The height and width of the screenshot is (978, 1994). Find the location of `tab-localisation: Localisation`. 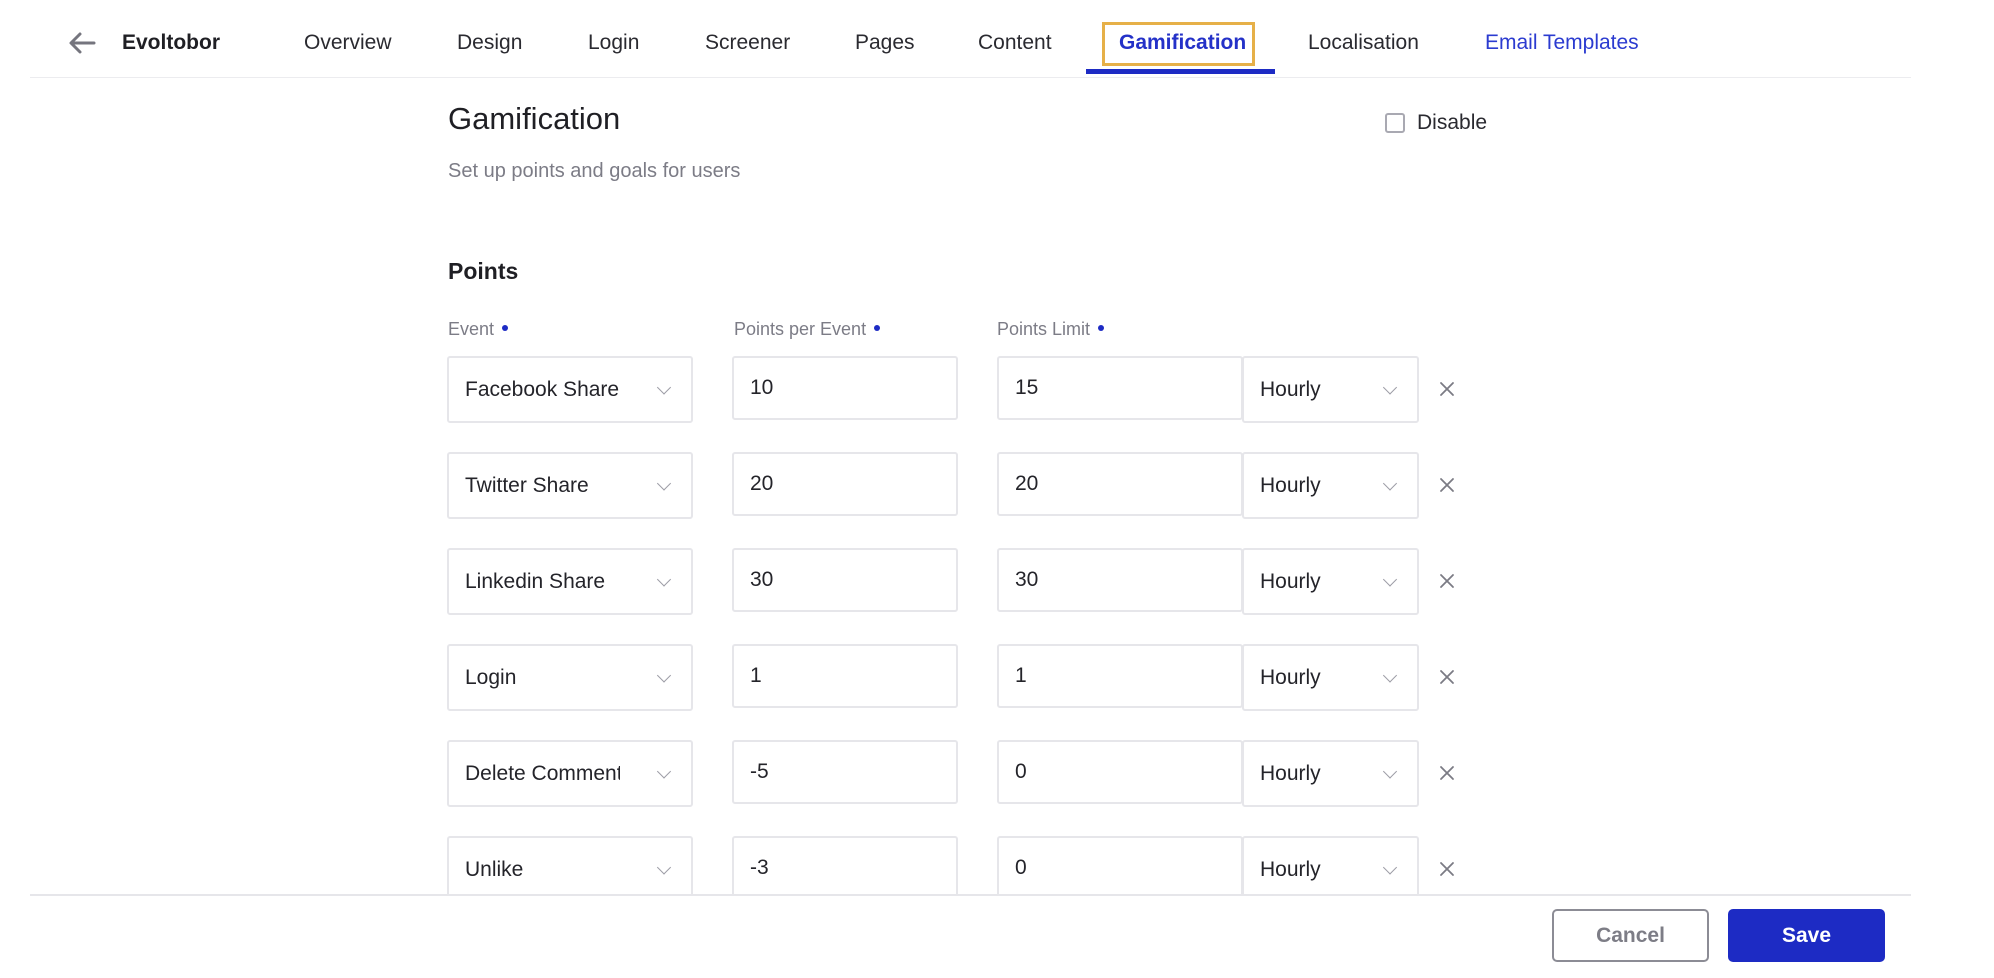

tab-localisation: Localisation is located at coordinates (1363, 43).